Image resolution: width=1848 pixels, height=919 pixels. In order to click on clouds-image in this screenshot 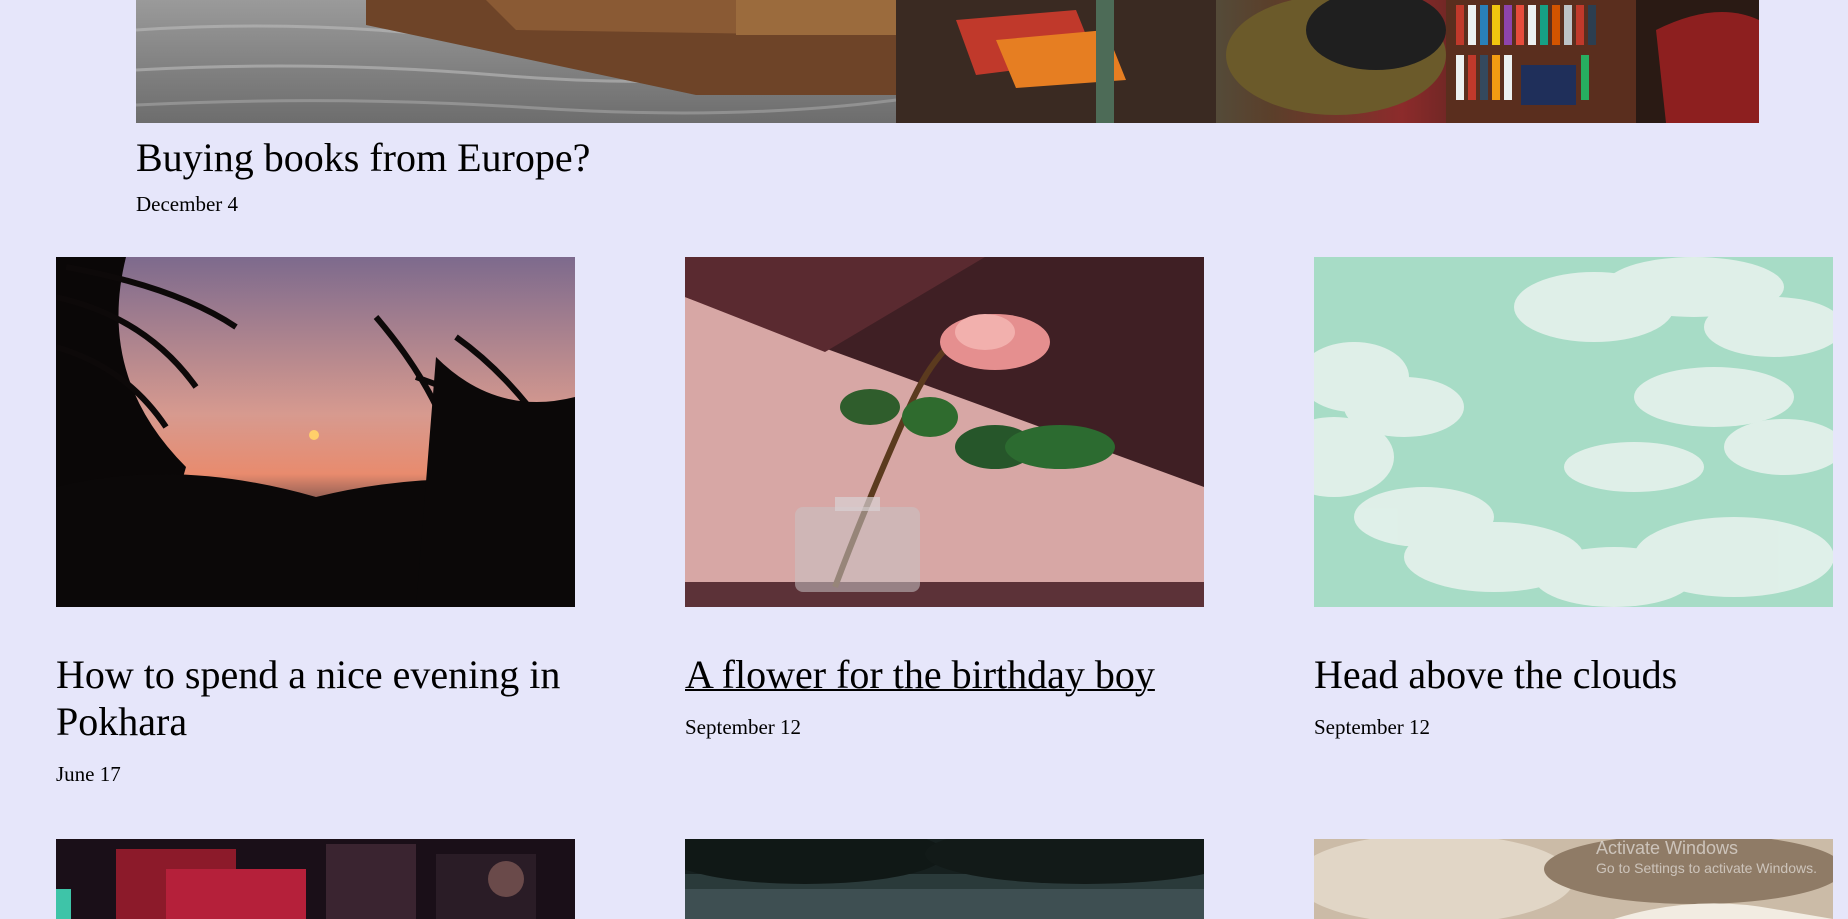, I will do `click(1573, 432)`.